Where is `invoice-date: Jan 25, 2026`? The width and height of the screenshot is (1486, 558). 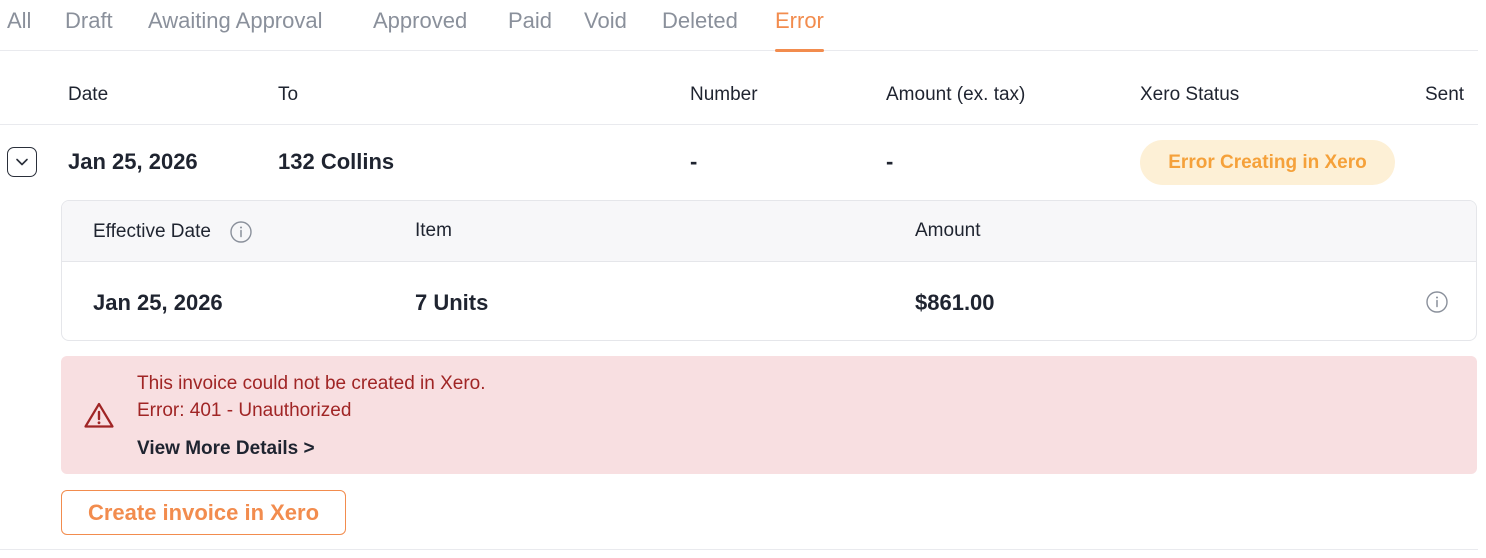 invoice-date: Jan 25, 2026 is located at coordinates (133, 161).